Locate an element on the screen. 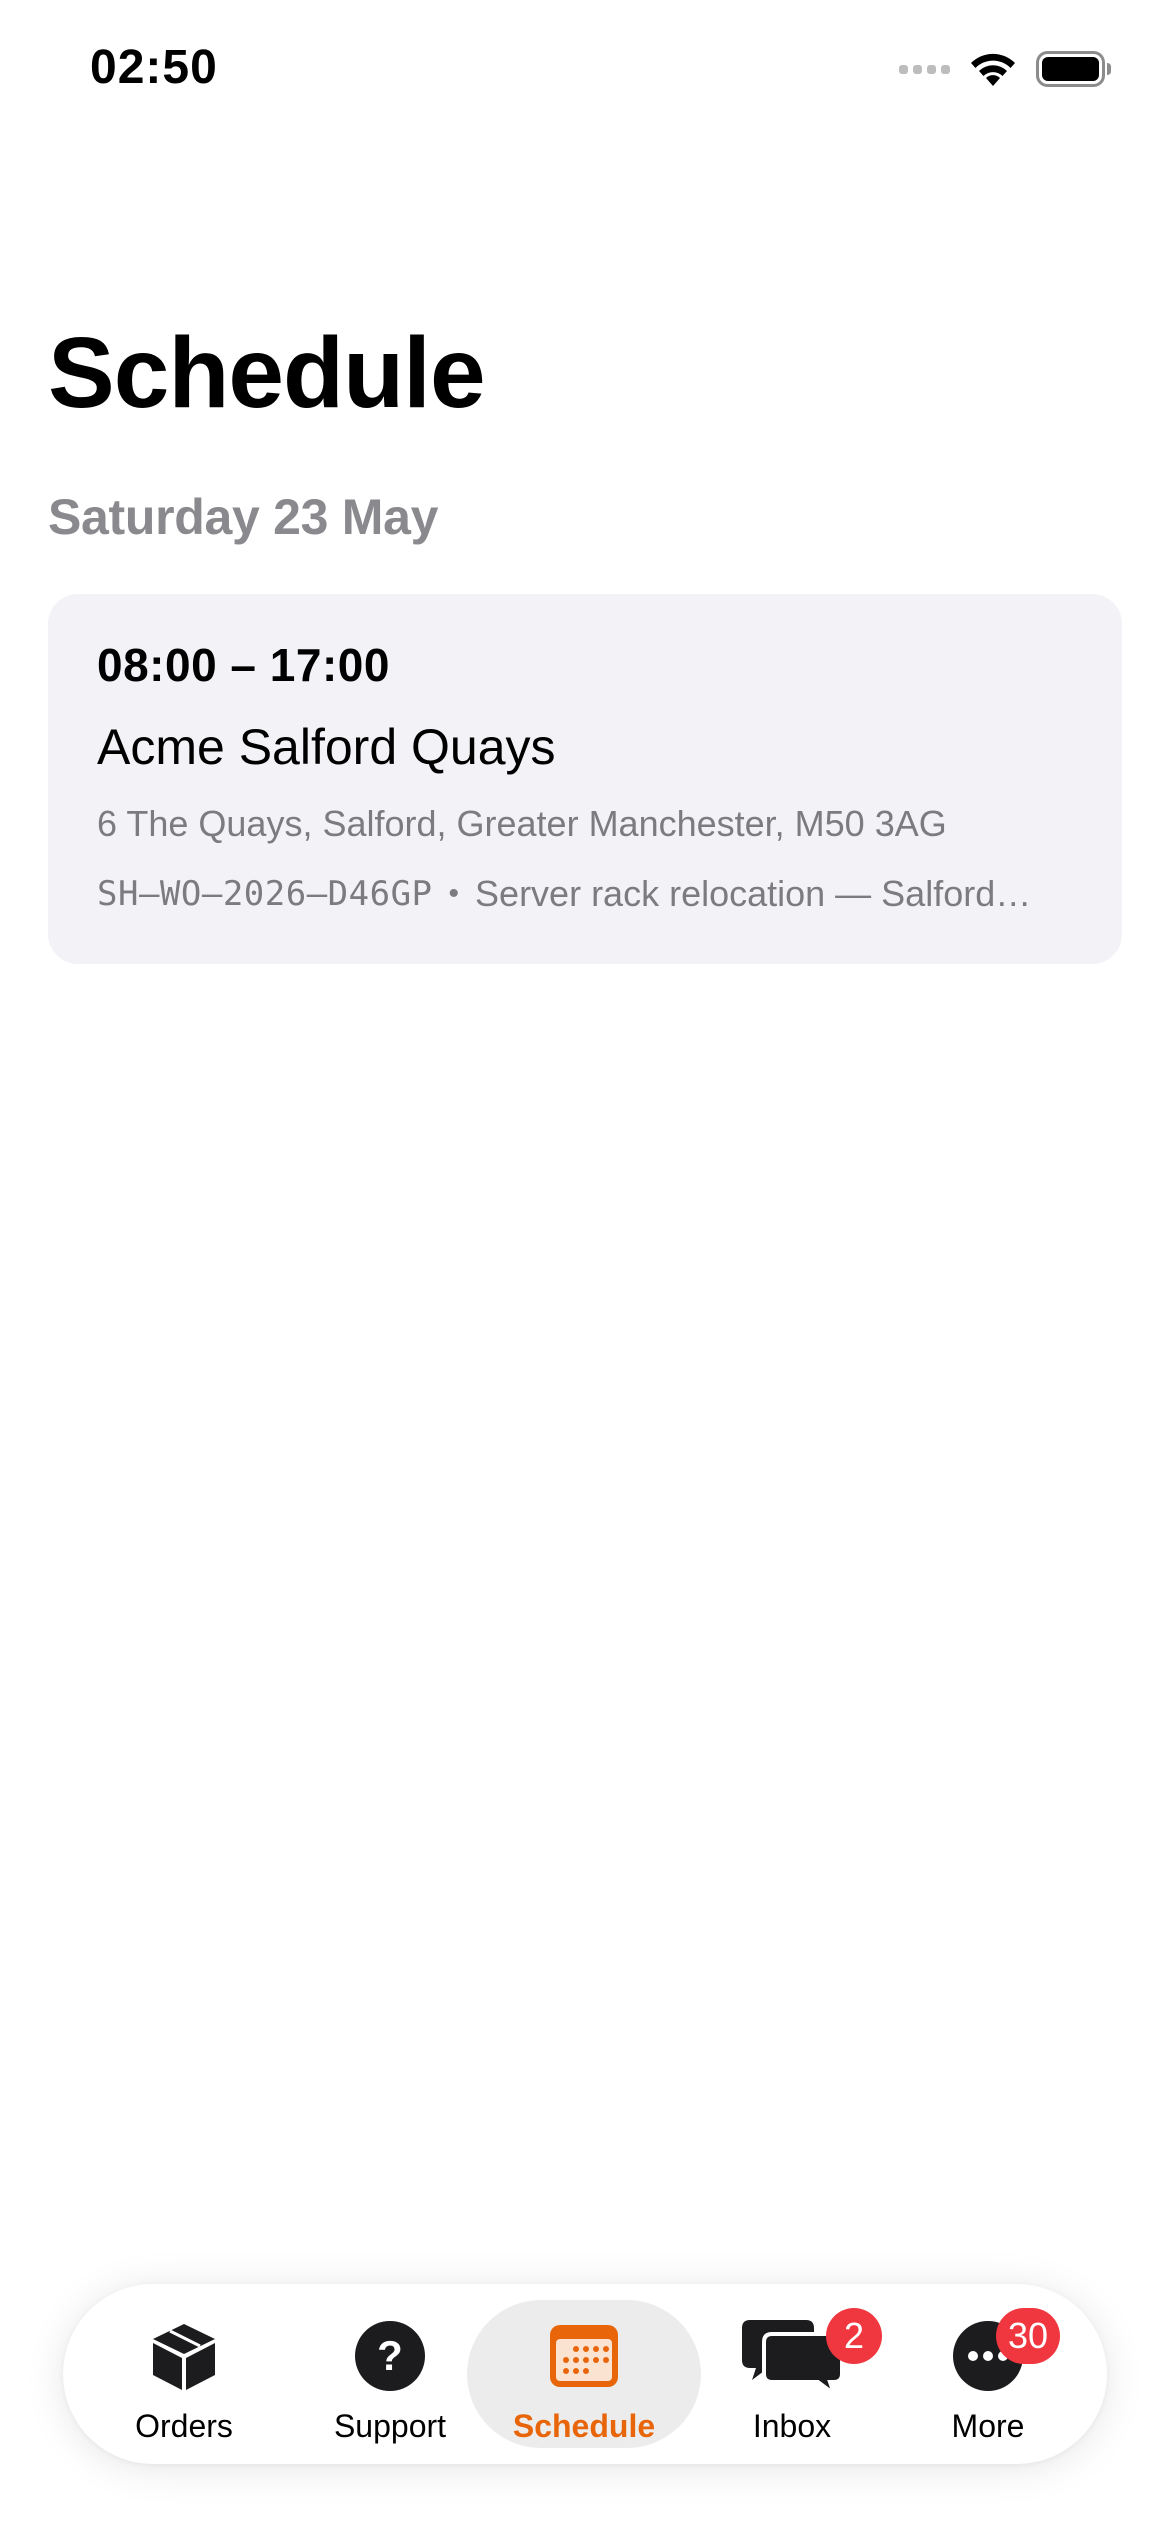 This screenshot has width=1170, height=2532. tab-orders: Orders is located at coordinates (184, 2374).